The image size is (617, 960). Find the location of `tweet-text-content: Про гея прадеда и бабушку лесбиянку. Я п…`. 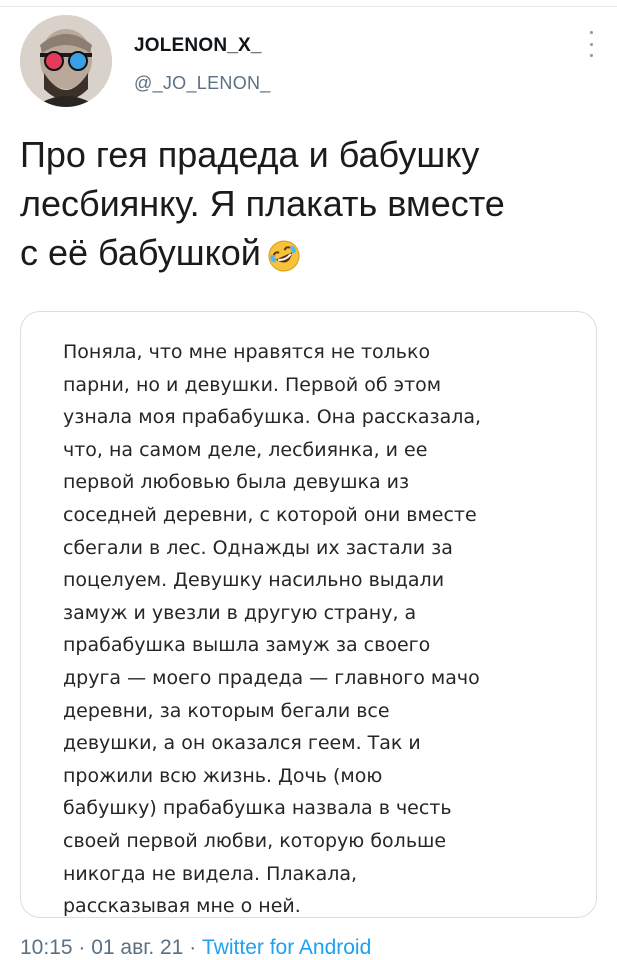

tweet-text-content: Про гея прадеда и бабушку лесбиянку. Я п… is located at coordinates (262, 203).